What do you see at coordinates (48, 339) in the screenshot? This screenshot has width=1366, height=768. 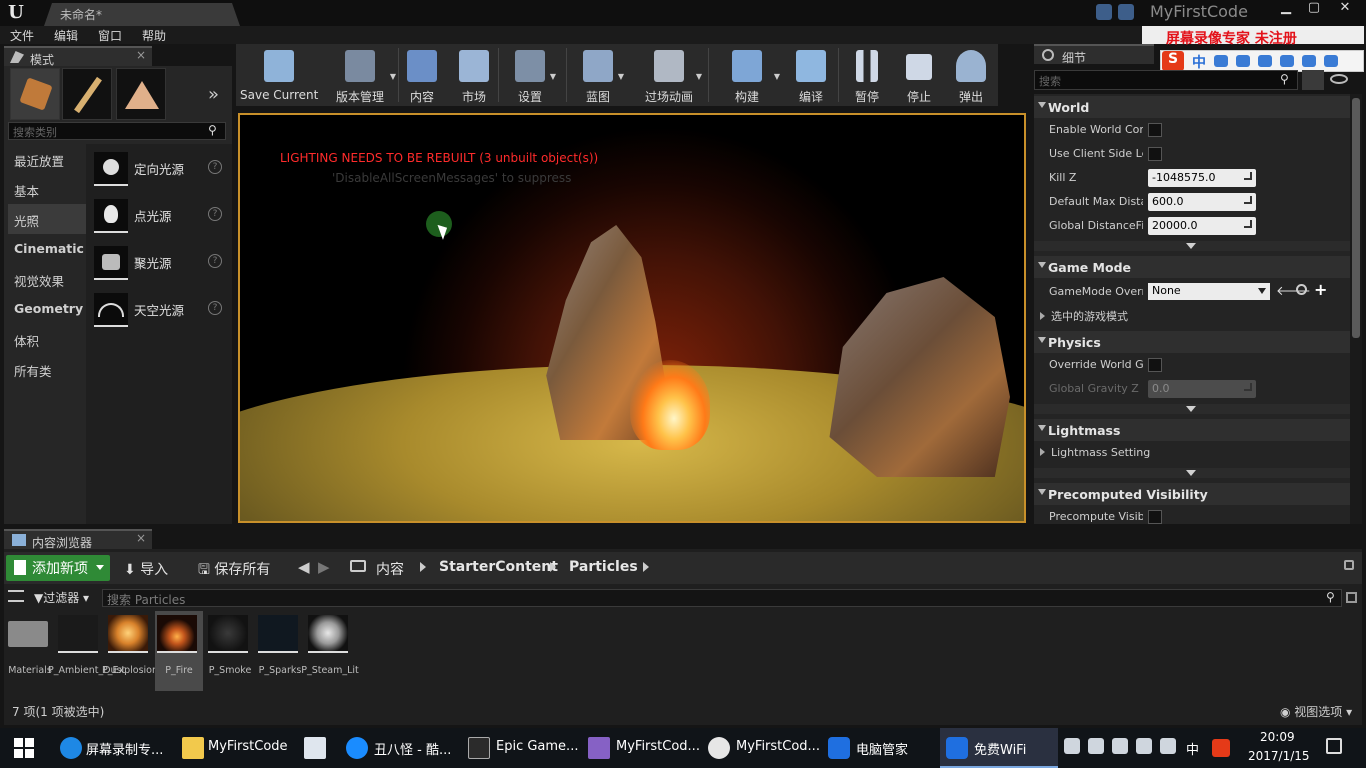 I see `category-volumes: 体积` at bounding box center [48, 339].